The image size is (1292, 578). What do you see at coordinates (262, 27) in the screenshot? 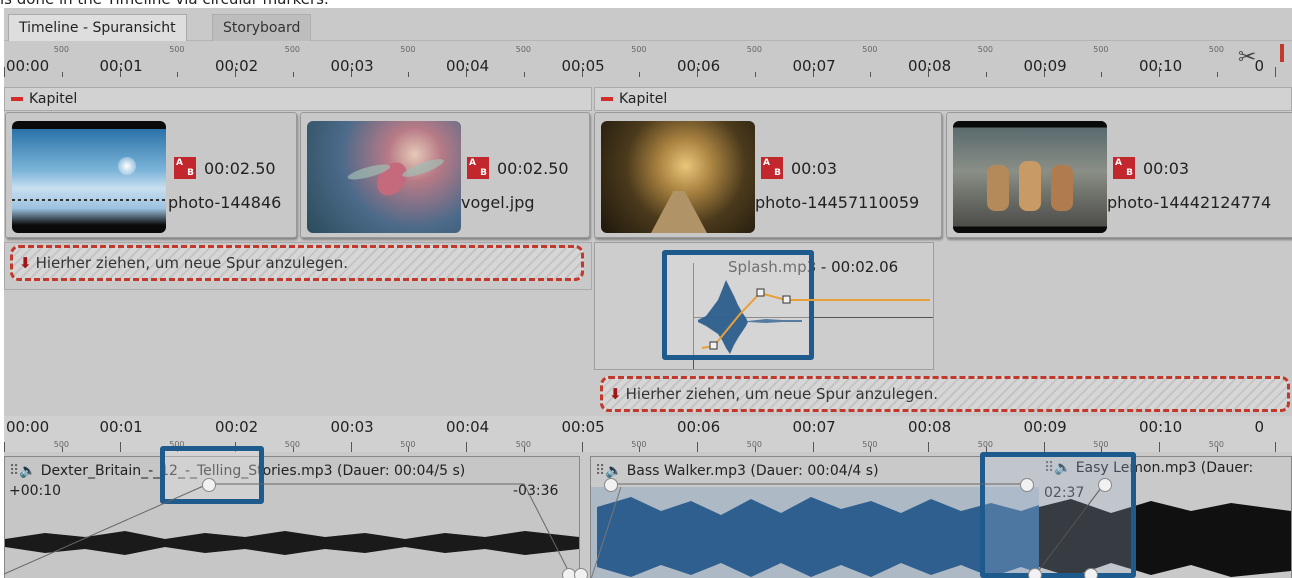
I see `tab-storyboard: Storyboard` at bounding box center [262, 27].